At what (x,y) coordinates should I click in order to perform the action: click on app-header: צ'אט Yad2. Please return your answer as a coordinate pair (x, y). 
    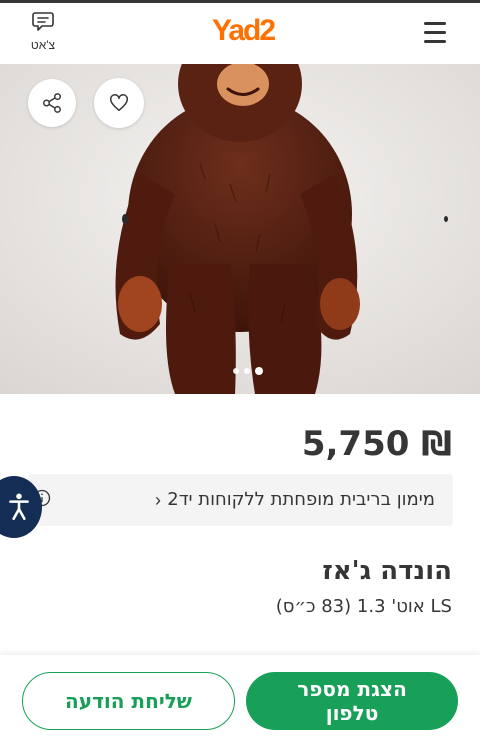
    Looking at the image, I should click on (240, 33).